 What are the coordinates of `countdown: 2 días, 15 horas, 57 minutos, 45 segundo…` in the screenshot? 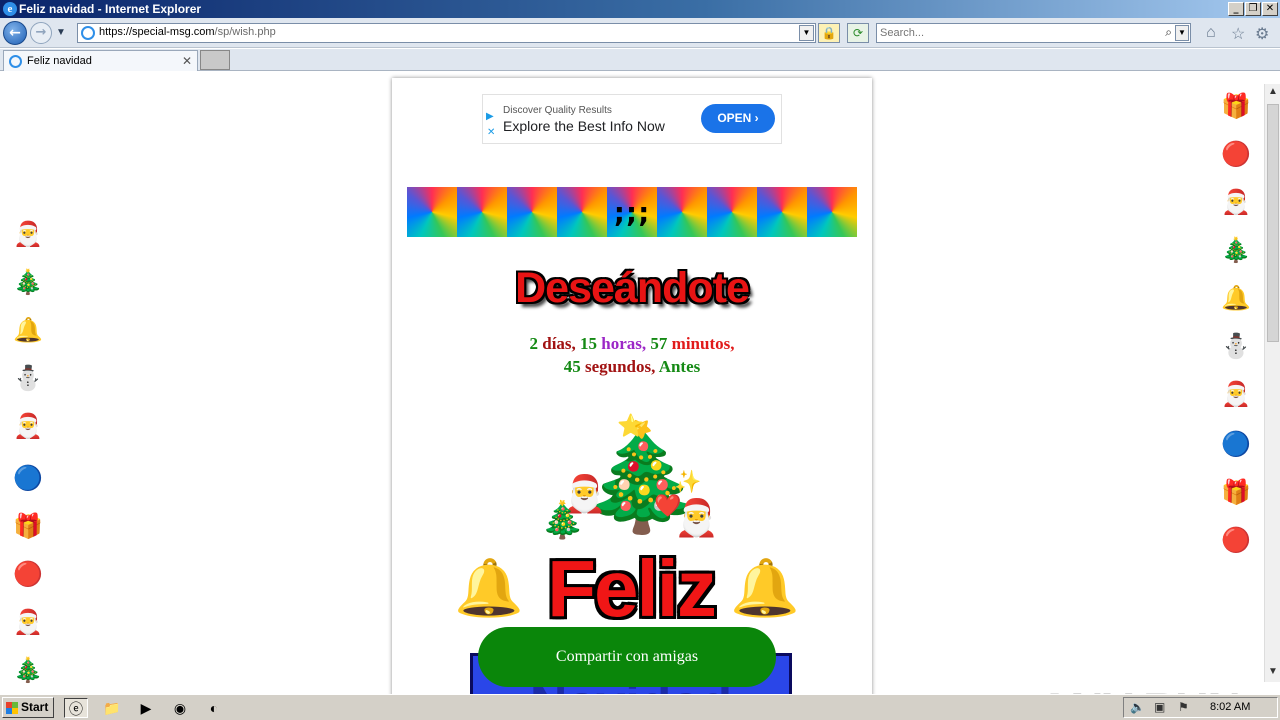 It's located at (632, 355).